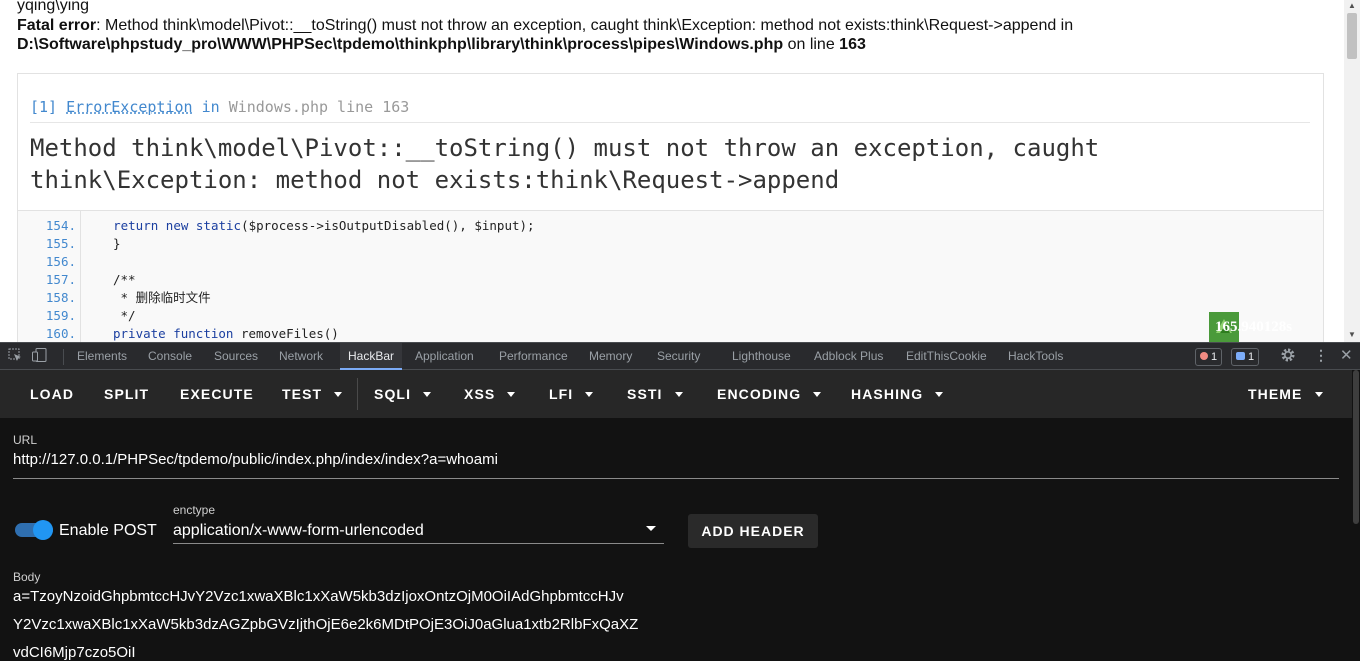 This screenshot has height=667, width=1360. What do you see at coordinates (53, 7) in the screenshot?
I see `output-text: yqing\ying` at bounding box center [53, 7].